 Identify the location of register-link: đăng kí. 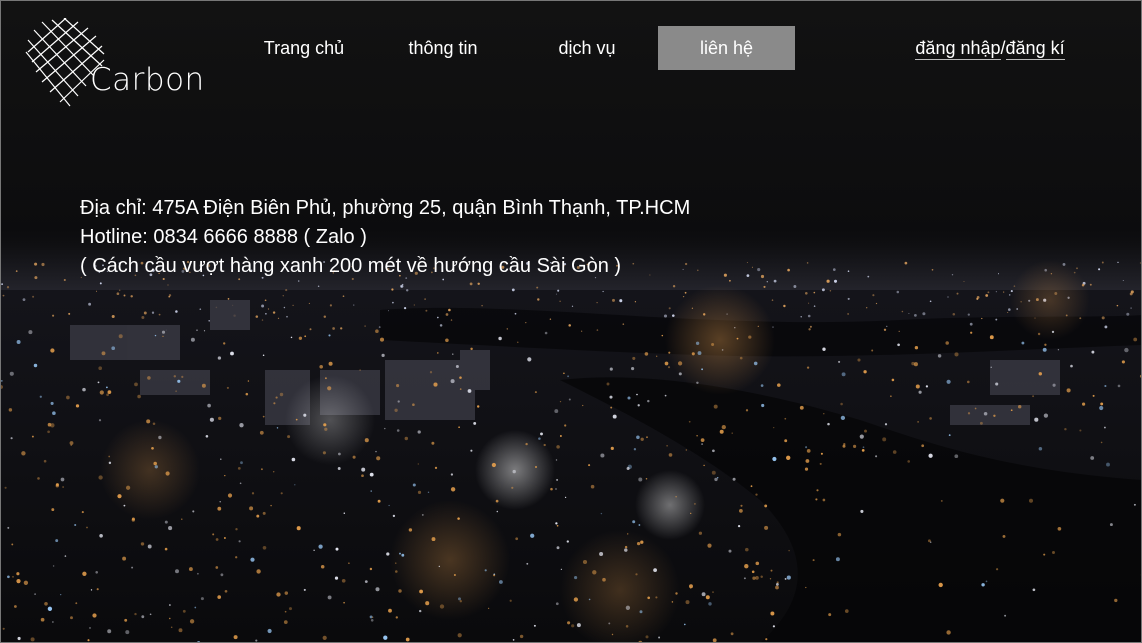
(1035, 49).